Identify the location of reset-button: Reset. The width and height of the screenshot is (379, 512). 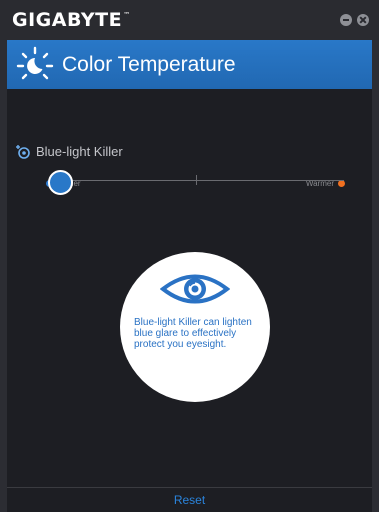
(189, 500).